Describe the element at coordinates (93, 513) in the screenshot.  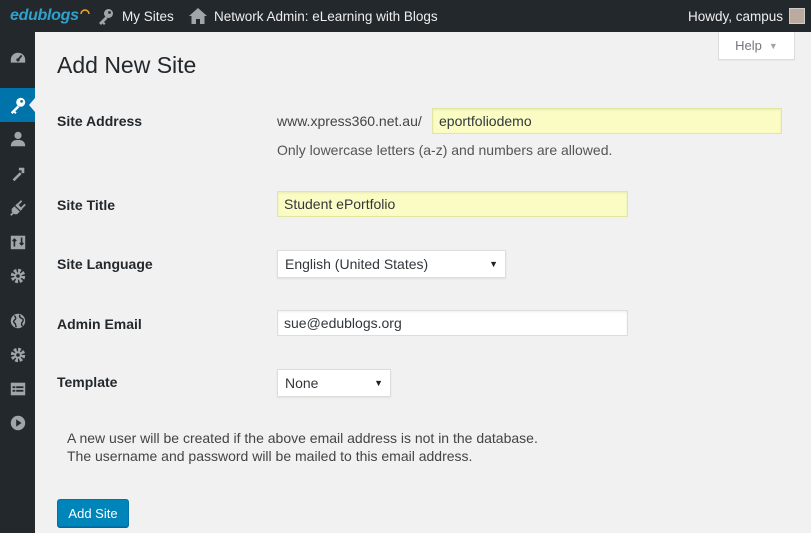
I see `add-site-button: Add Site` at that location.